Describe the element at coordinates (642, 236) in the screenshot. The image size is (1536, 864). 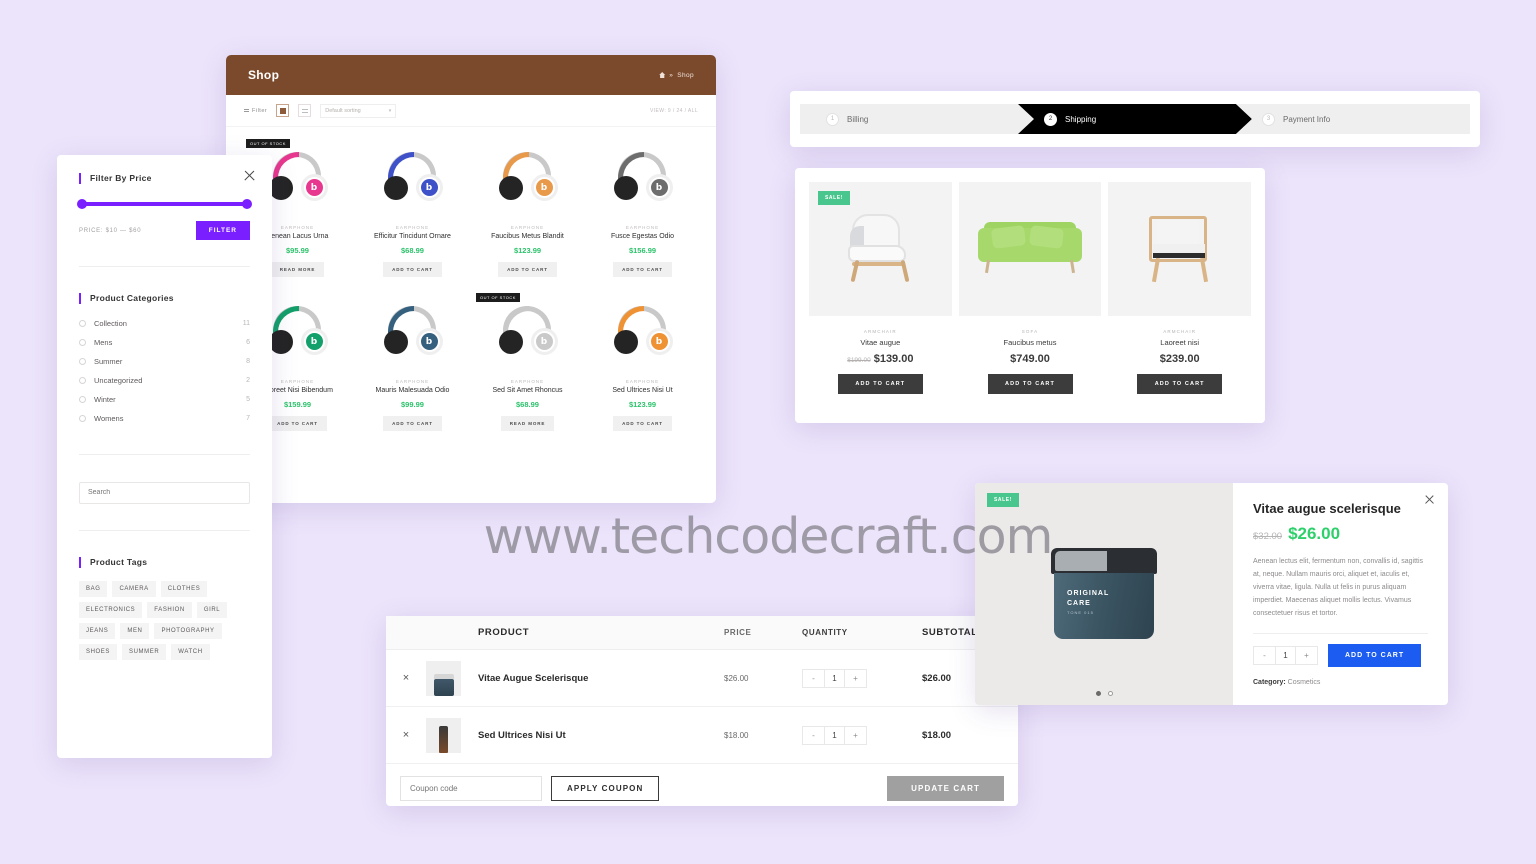
I see `product-name: Fusce Egestas Odio` at that location.